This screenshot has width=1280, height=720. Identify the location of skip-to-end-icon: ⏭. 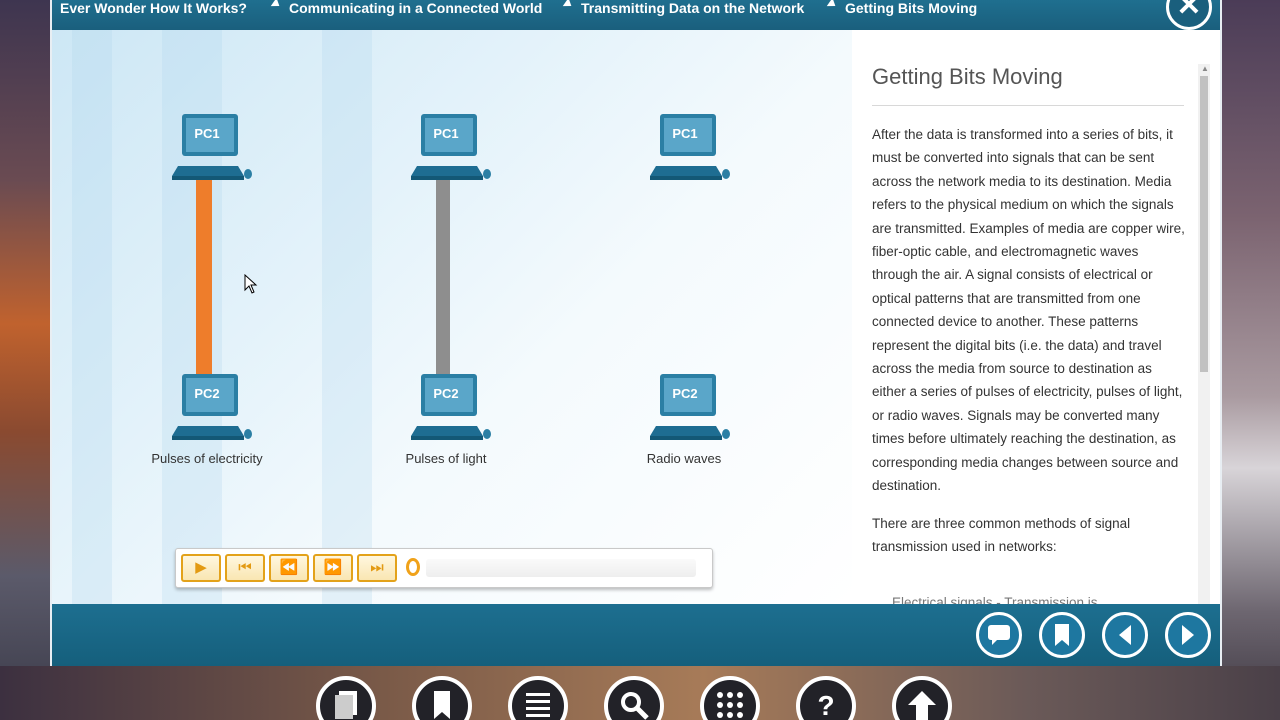
(377, 567).